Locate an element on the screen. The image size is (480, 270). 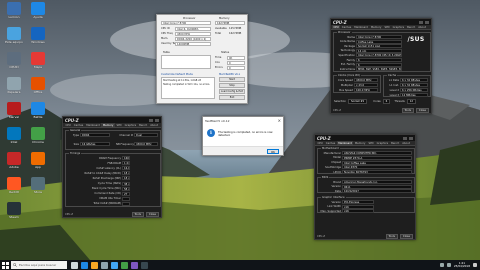
row-value: 16.0 clocks is located at coordinates (126, 168).